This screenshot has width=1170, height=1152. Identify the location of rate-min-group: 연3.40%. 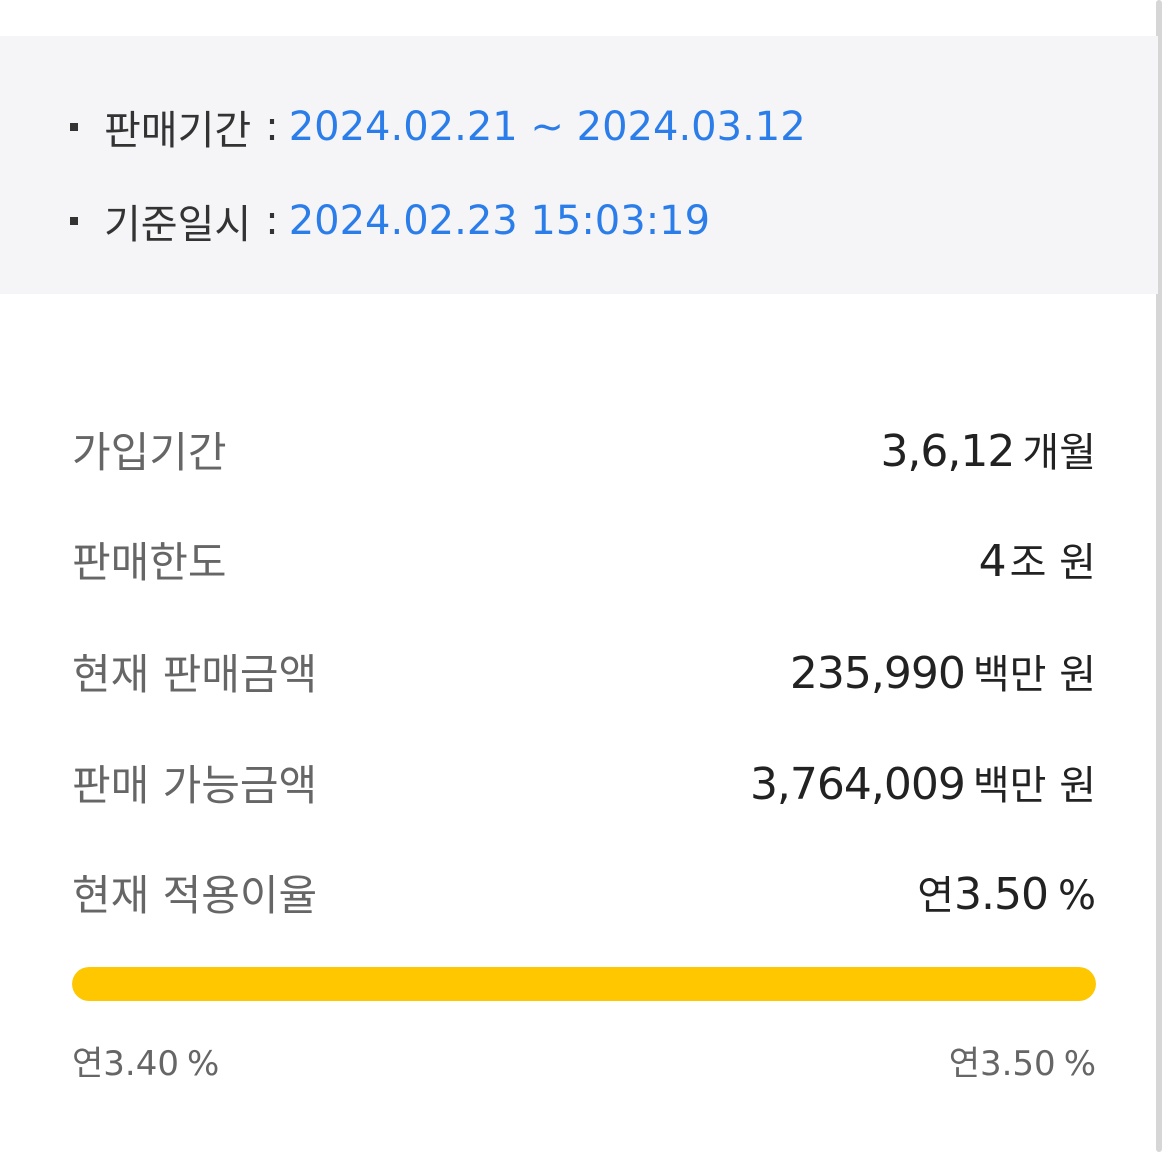
(145, 1060).